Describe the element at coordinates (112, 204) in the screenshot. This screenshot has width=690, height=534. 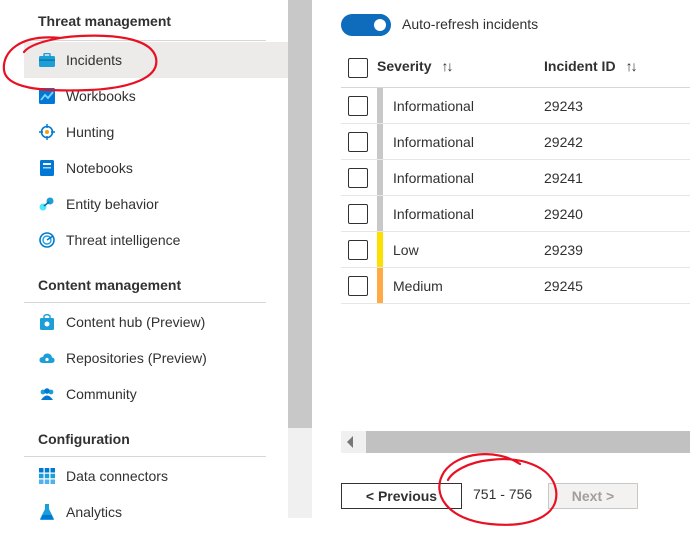
I see `nav-item-label: Entity behavior` at that location.